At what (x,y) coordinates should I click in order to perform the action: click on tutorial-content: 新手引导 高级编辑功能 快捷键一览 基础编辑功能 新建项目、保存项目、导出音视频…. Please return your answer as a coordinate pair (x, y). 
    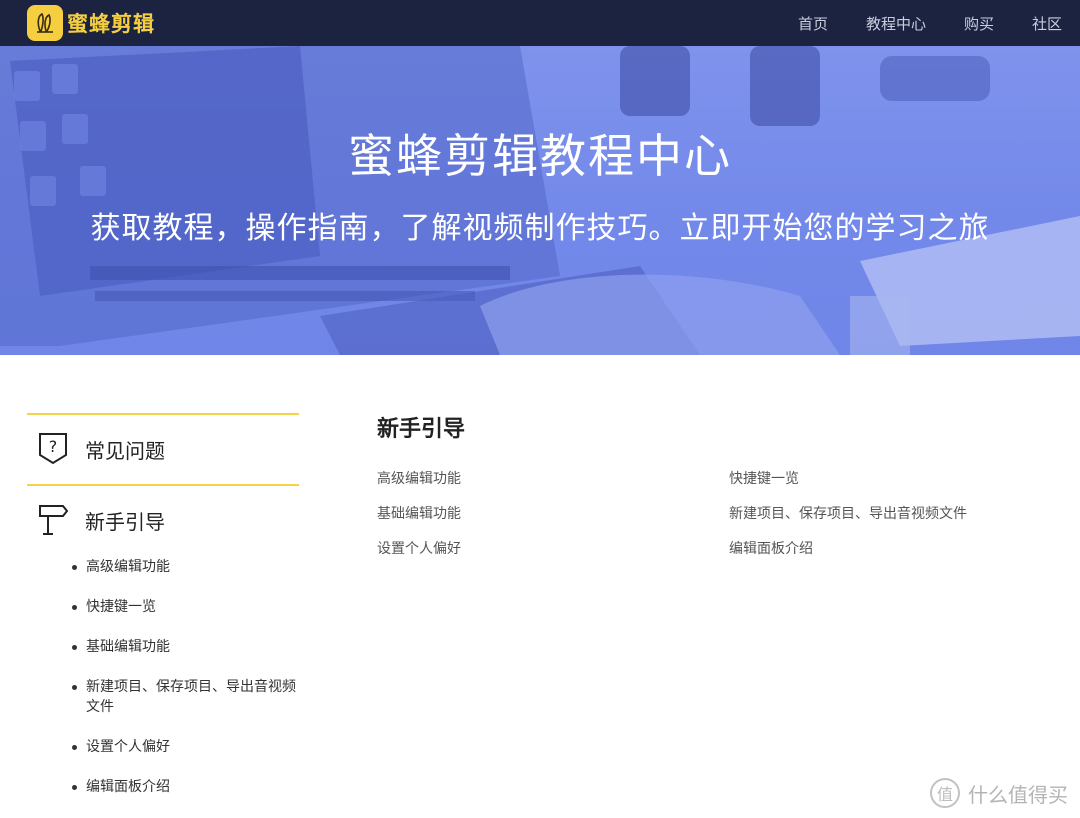
    Looking at the image, I should click on (717, 486).